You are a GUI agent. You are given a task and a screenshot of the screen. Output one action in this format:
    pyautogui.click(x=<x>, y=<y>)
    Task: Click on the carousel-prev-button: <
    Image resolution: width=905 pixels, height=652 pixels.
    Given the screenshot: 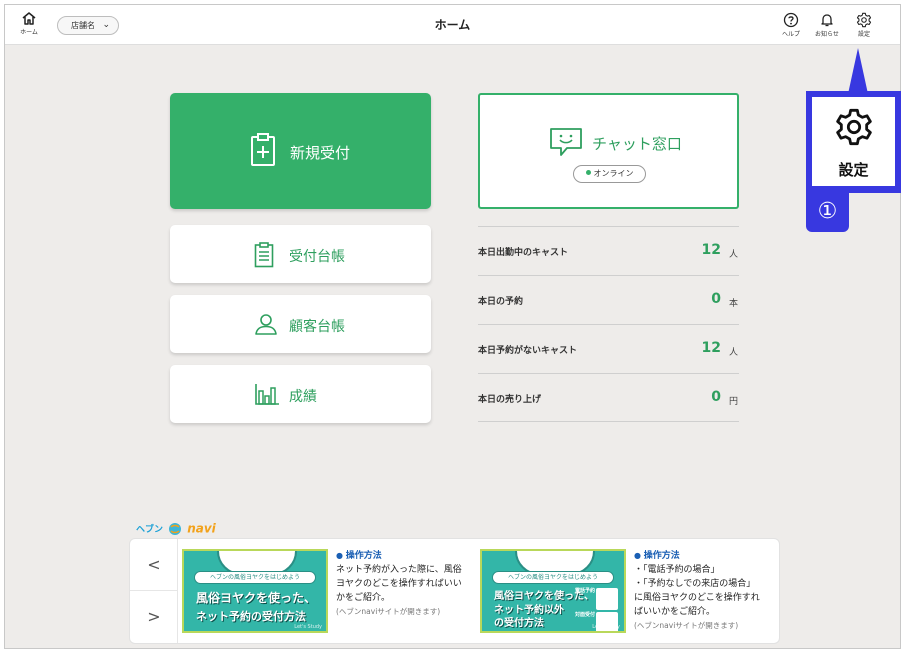 What is the action you would take?
    pyautogui.click(x=154, y=565)
    